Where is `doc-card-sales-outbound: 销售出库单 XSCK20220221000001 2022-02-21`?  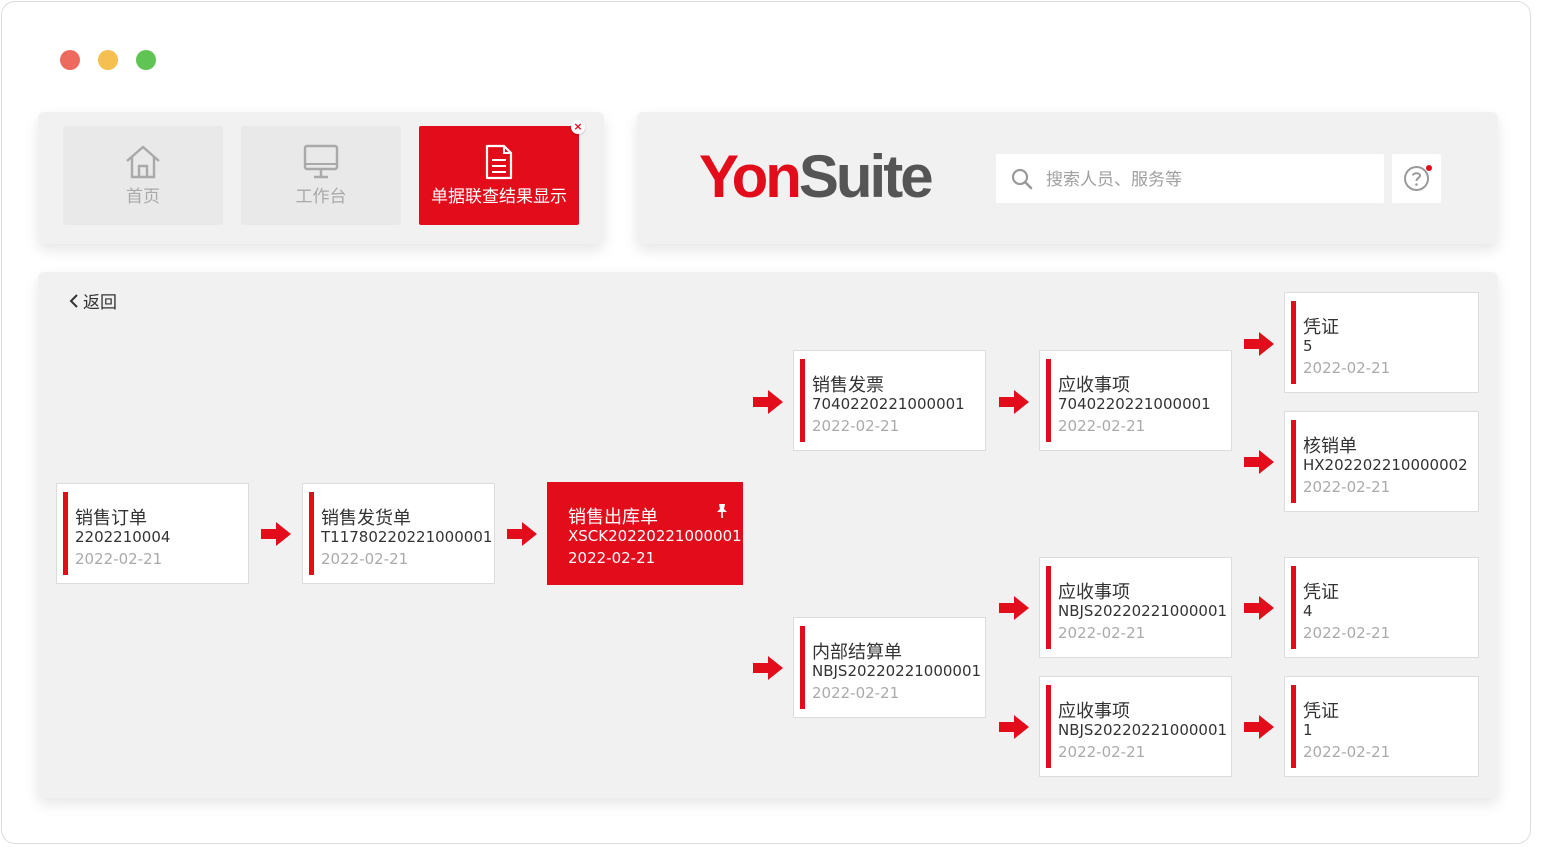
doc-card-sales-outbound: 销售出库单 XSCK20220221000001 2022-02-21 is located at coordinates (645, 533).